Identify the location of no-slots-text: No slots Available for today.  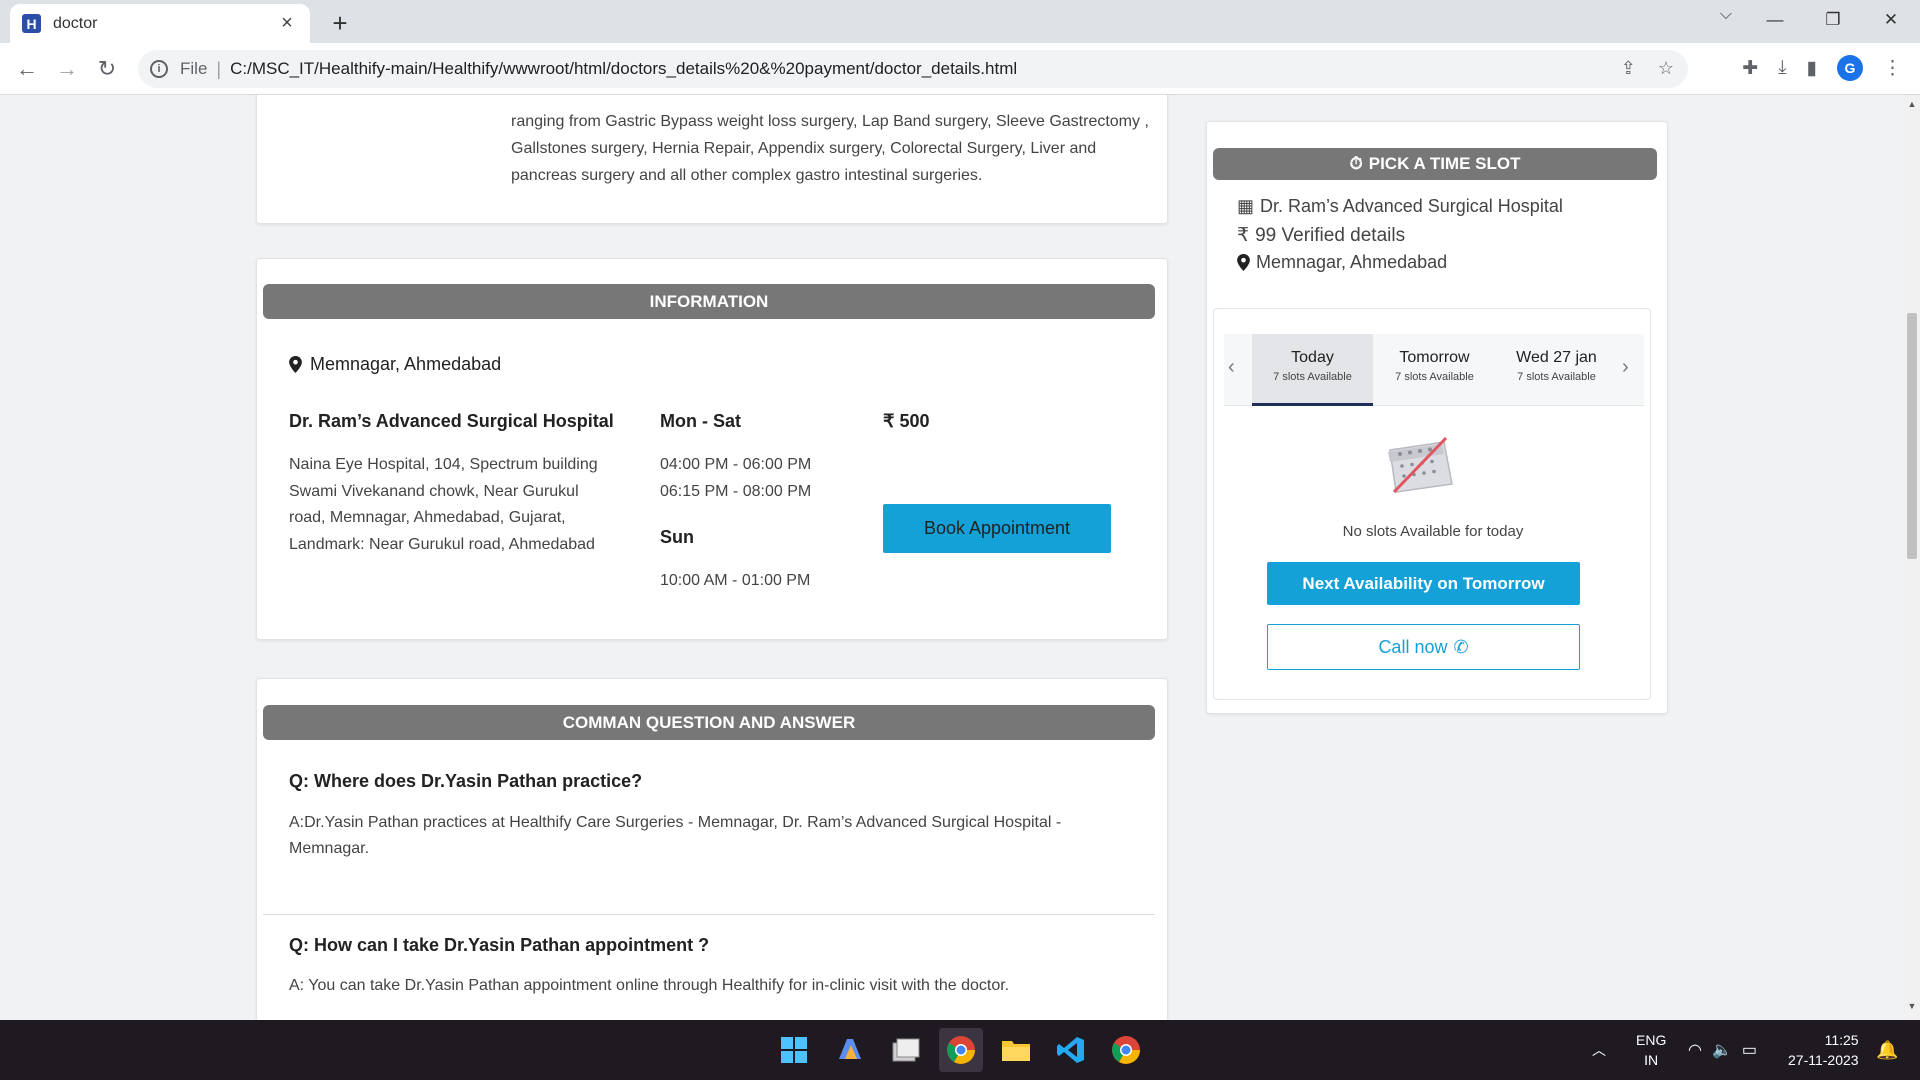
(1433, 531).